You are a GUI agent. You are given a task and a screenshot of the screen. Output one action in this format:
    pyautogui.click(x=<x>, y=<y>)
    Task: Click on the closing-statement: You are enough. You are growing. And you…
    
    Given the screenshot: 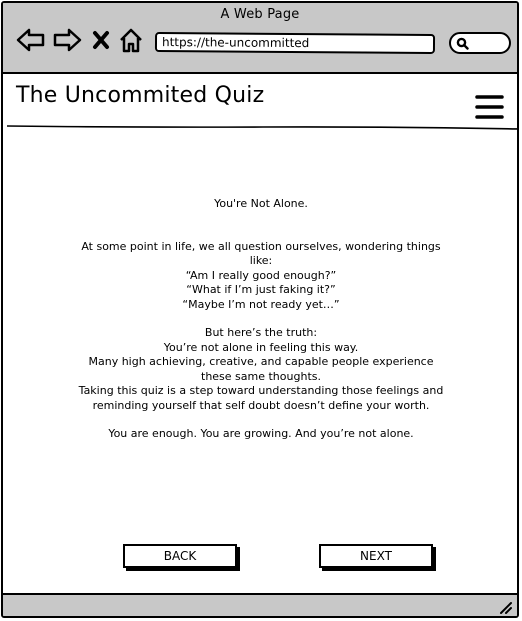 What is the action you would take?
    pyautogui.click(x=261, y=433)
    